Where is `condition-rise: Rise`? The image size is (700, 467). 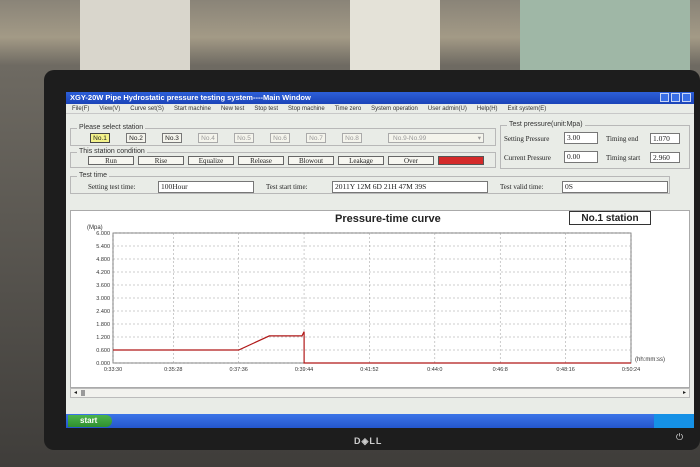 condition-rise: Rise is located at coordinates (161, 160).